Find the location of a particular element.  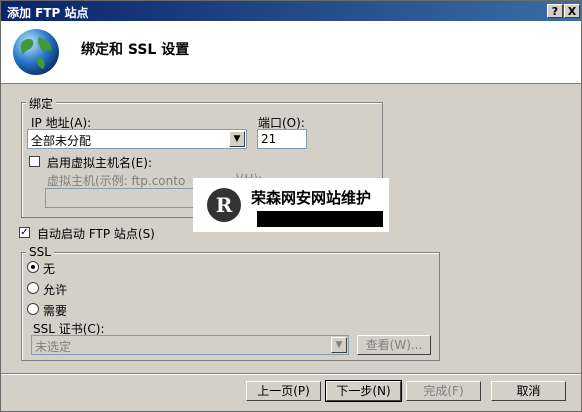

watermark-logo: R is located at coordinates (224, 205).